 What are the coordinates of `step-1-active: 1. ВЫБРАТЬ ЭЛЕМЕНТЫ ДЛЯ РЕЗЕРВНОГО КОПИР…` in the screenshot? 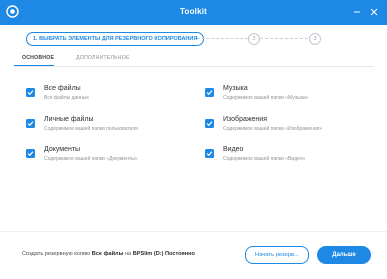 It's located at (115, 39).